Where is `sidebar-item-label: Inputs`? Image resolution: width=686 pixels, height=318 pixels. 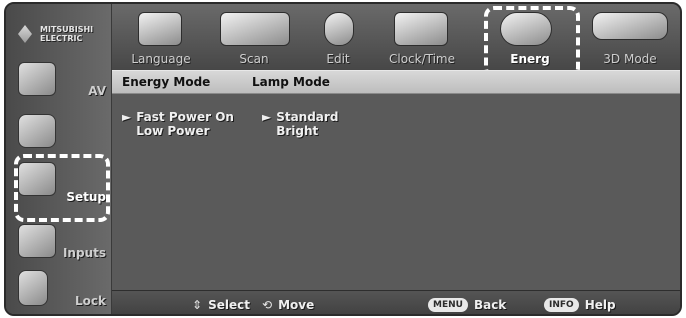 sidebar-item-label: Inputs is located at coordinates (84, 253).